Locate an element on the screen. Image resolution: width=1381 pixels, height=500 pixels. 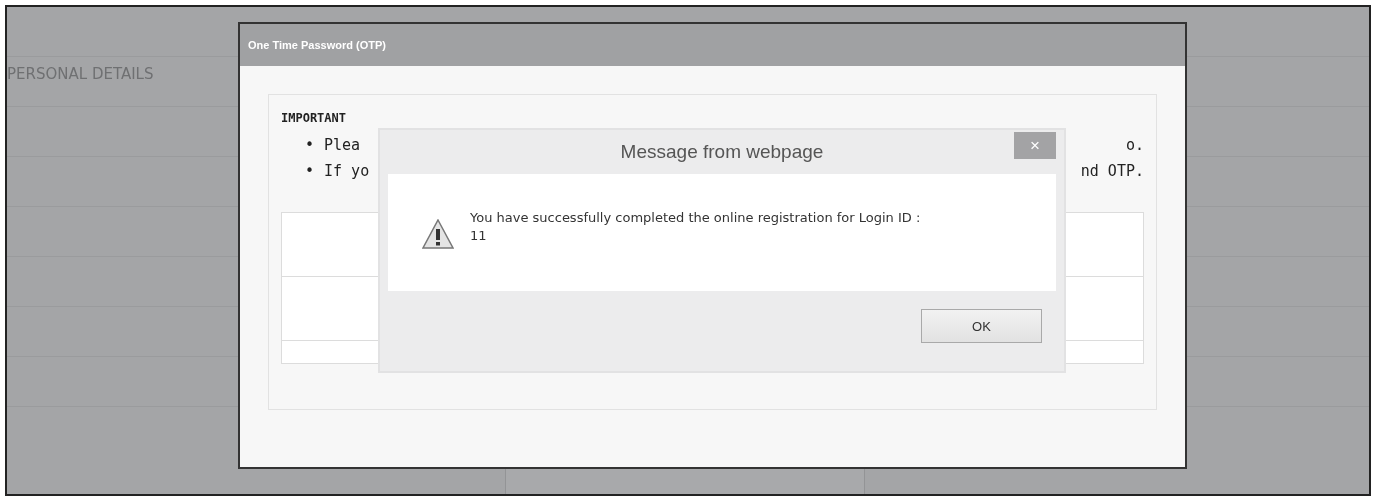
ok-button: OK is located at coordinates (981, 326).